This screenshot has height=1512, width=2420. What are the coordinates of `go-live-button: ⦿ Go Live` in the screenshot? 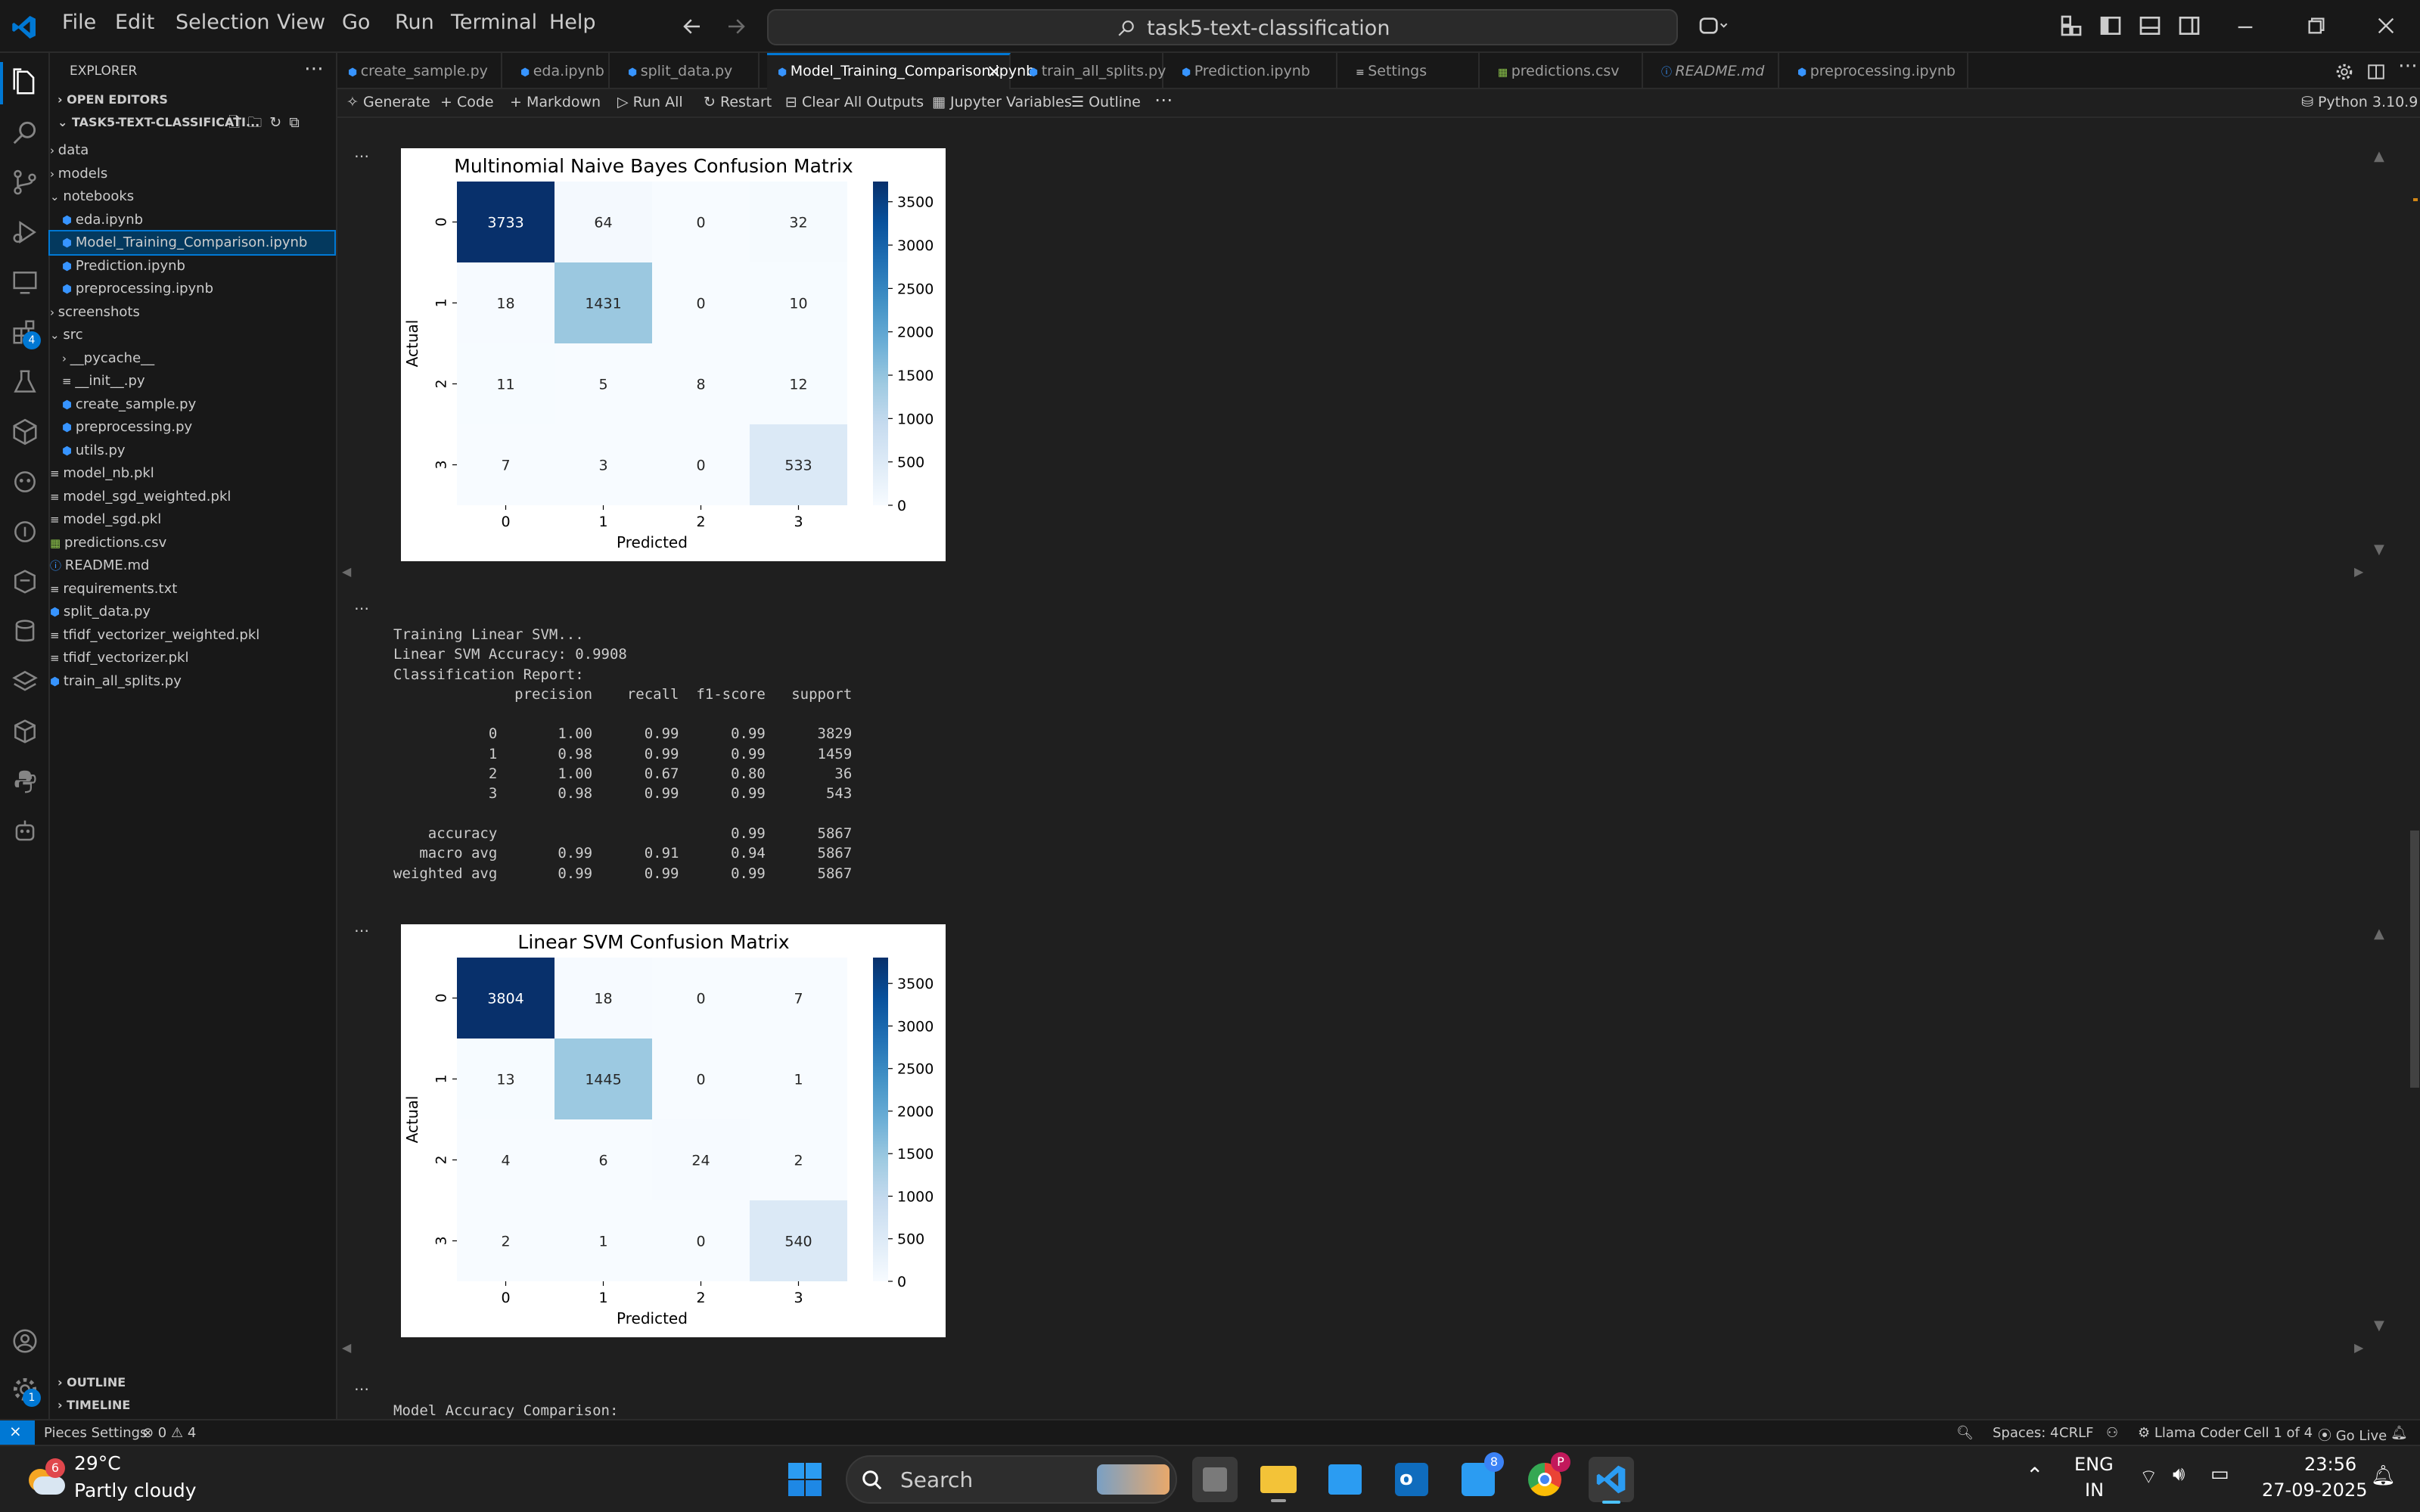 It's located at (2353, 1435).